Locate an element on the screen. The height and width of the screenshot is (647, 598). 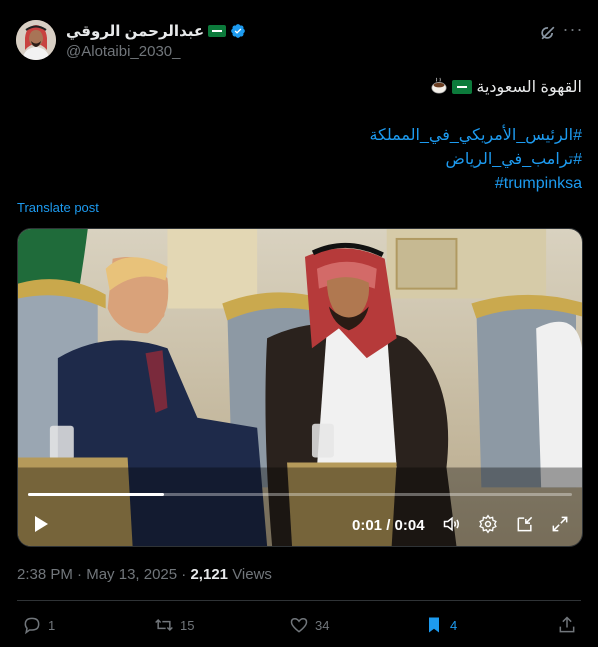
play-icon is located at coordinates (41, 524).